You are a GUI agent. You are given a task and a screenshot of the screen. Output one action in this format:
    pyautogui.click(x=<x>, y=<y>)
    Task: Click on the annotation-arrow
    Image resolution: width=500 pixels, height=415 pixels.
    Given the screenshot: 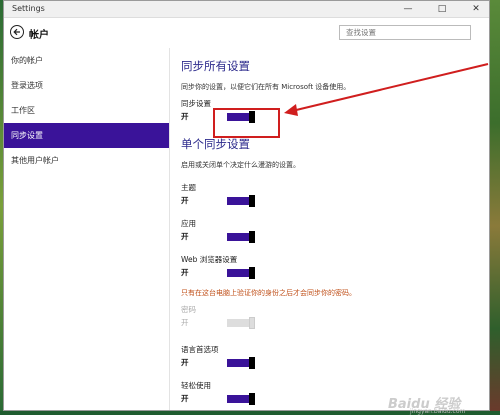 What is the action you would take?
    pyautogui.click(x=386, y=89)
    